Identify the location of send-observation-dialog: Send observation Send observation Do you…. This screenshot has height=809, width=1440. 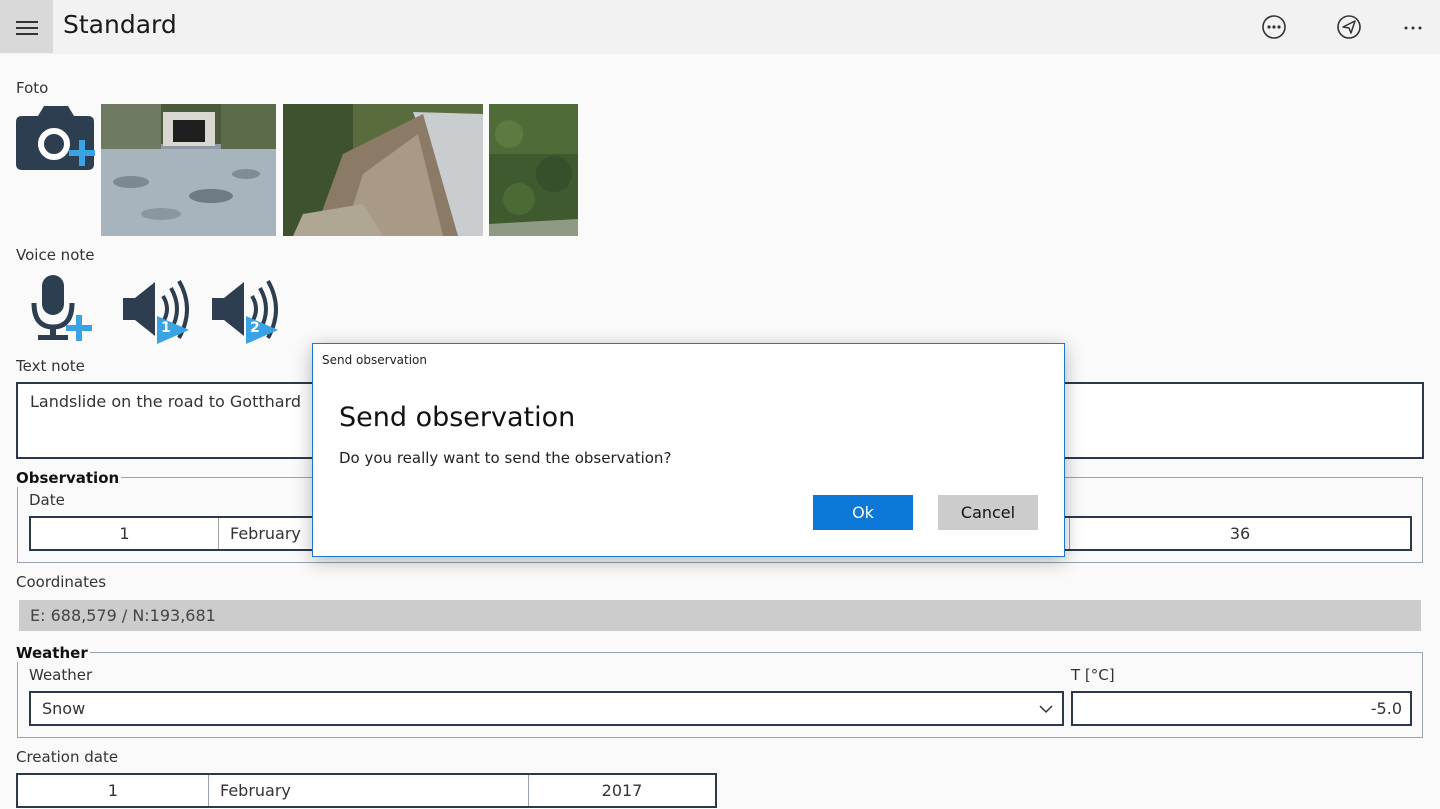
(688, 450).